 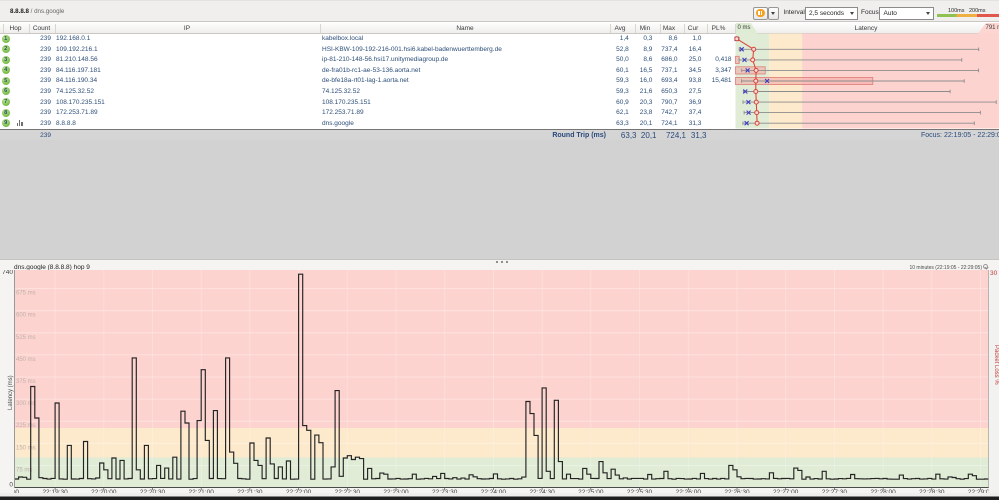 I want to click on svg-text: 675 ms, so click(x=26, y=294).